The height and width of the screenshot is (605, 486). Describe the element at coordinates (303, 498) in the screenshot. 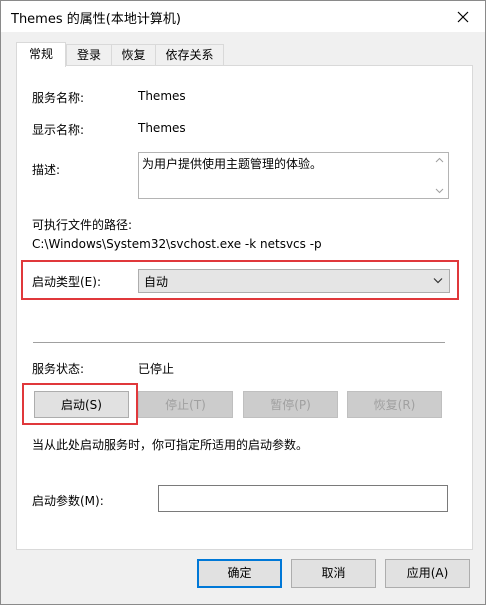

I see `start-params-input` at that location.